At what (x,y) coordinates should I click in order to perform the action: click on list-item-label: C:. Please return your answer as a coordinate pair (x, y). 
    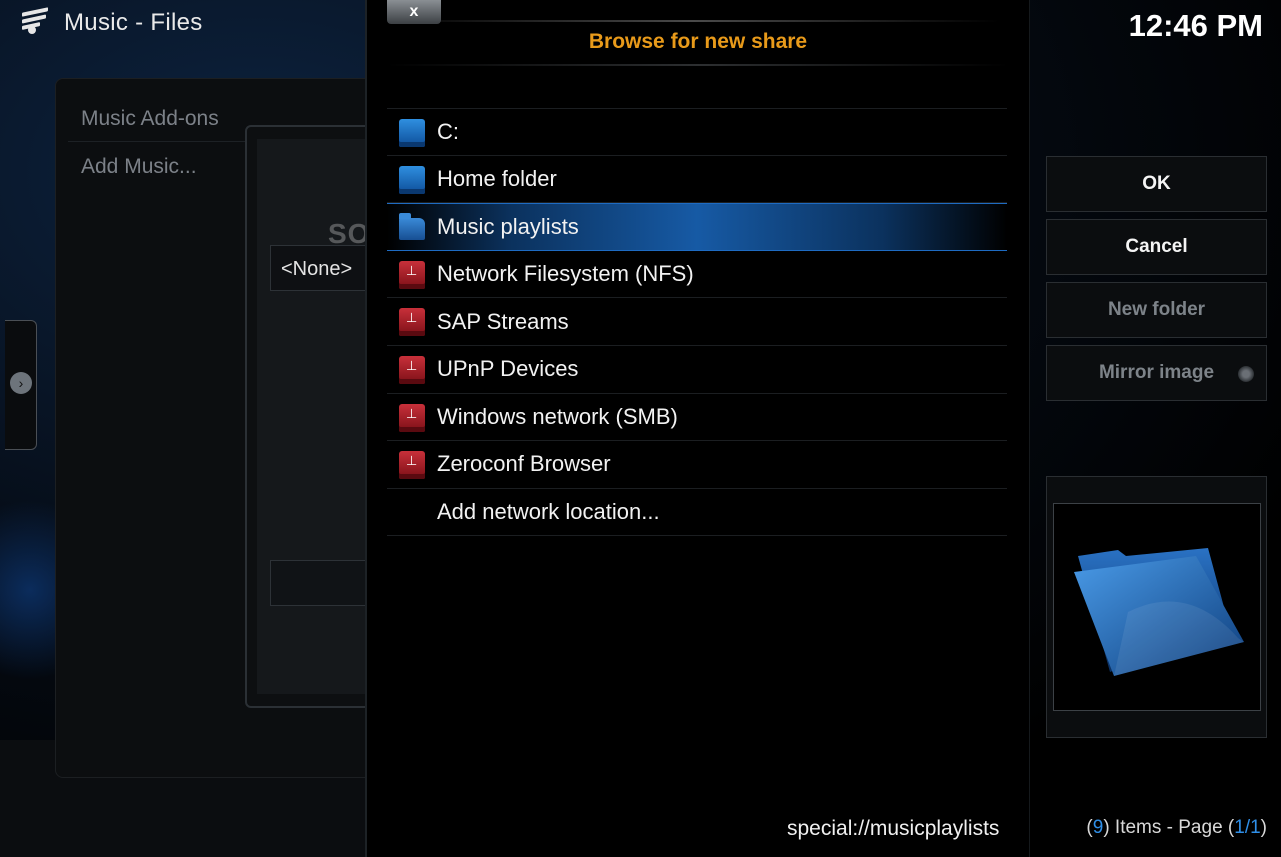
    Looking at the image, I should click on (448, 131).